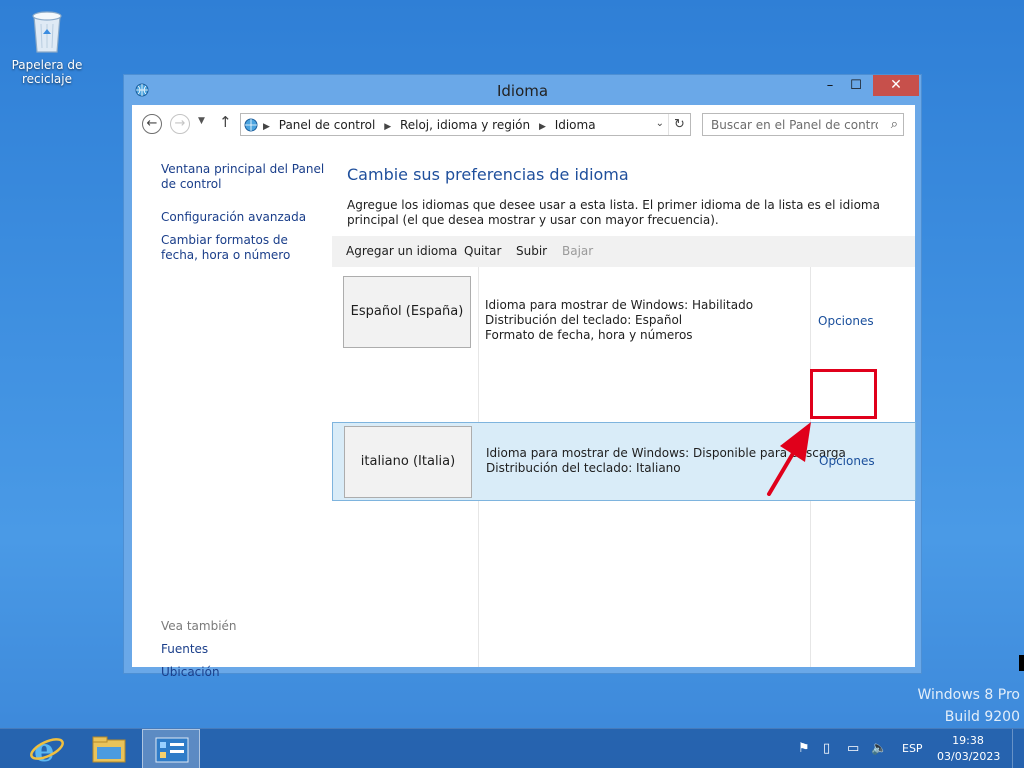 The image size is (1024, 768). What do you see at coordinates (660, 123) in the screenshot?
I see `address-history-chevron-icon: ⌄` at bounding box center [660, 123].